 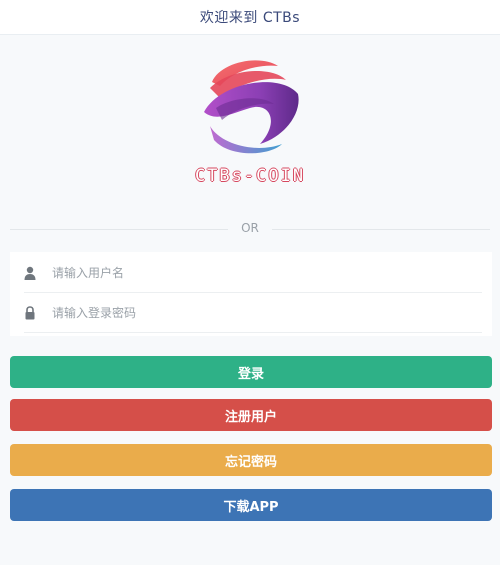 What do you see at coordinates (251, 505) in the screenshot?
I see `download-app-button: 下载APP` at bounding box center [251, 505].